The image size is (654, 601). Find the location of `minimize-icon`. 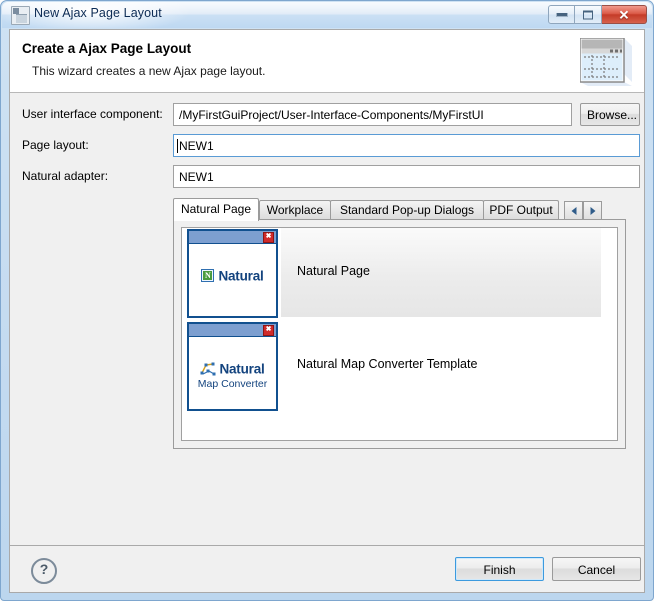

minimize-icon is located at coordinates (561, 14).